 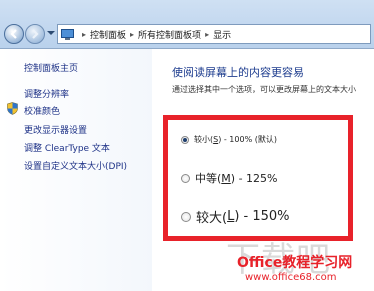 I want to click on breadcrumb-item: 控制面板, so click(x=108, y=34).